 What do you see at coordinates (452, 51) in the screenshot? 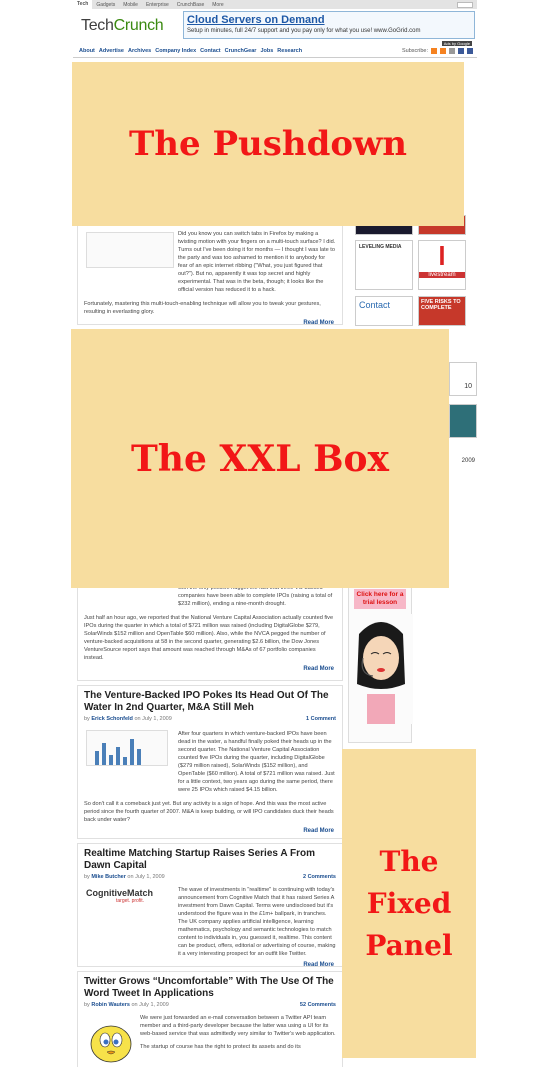
I see `mobile-icon` at bounding box center [452, 51].